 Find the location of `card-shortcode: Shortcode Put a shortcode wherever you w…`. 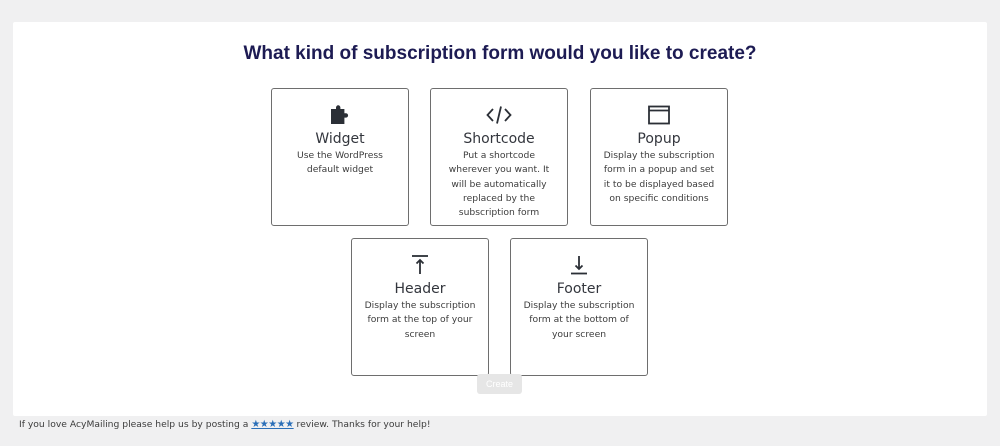

card-shortcode: Shortcode Put a shortcode wherever you w… is located at coordinates (499, 157).